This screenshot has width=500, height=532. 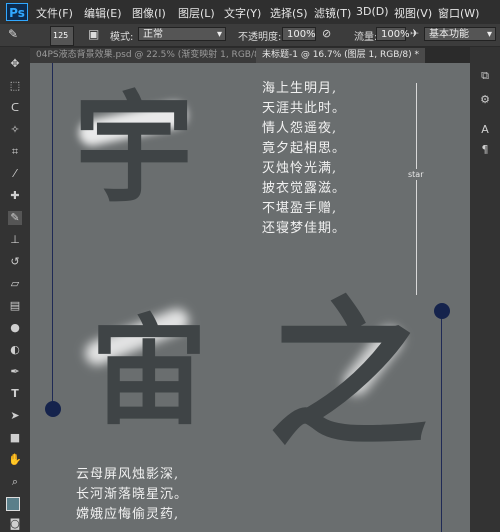 I want to click on properties-panel-icon: ⚙, so click(x=485, y=100).